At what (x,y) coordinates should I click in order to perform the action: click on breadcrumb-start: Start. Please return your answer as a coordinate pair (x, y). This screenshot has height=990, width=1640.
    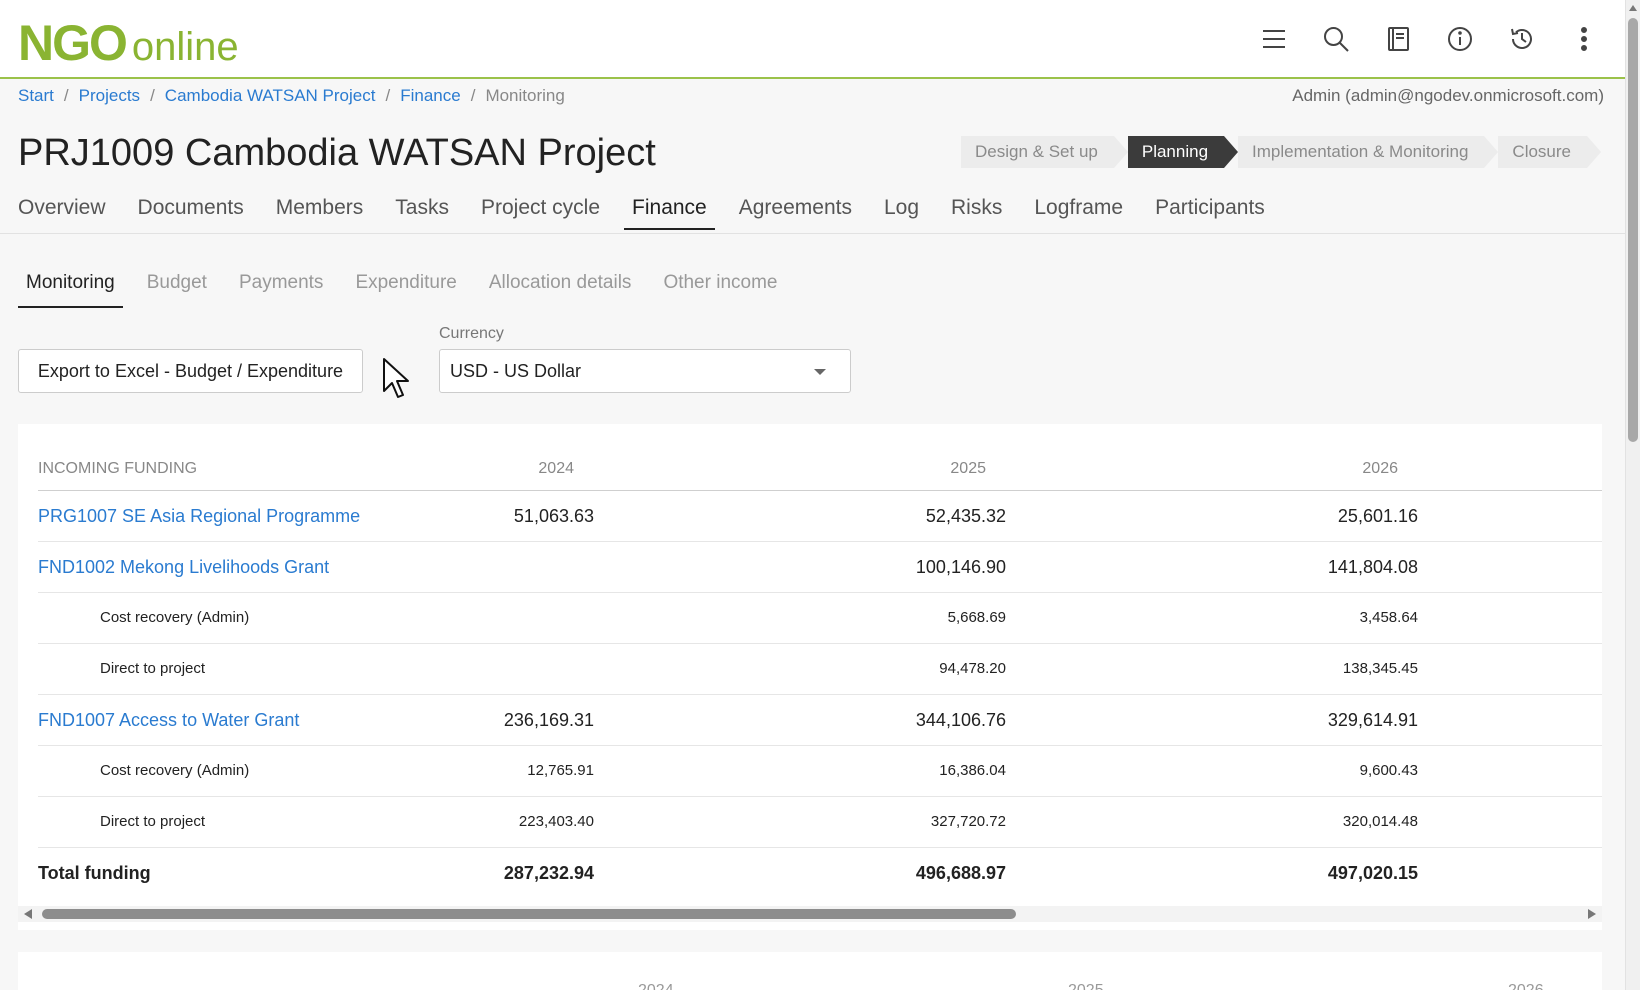
    Looking at the image, I should click on (36, 96).